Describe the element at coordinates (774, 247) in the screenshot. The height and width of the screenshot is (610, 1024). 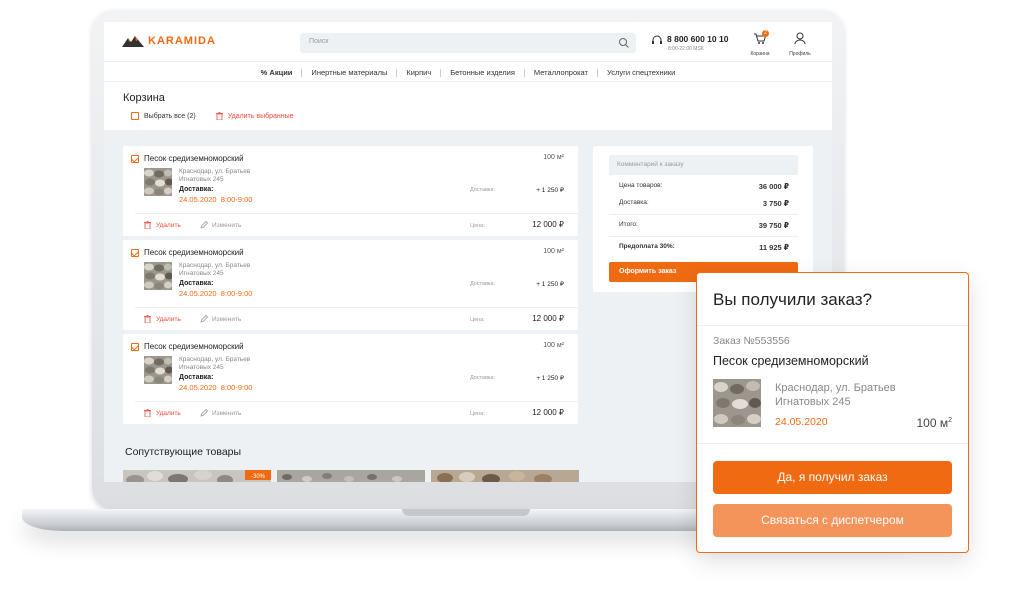
I see `prepay-value: 11 925 ₽` at that location.